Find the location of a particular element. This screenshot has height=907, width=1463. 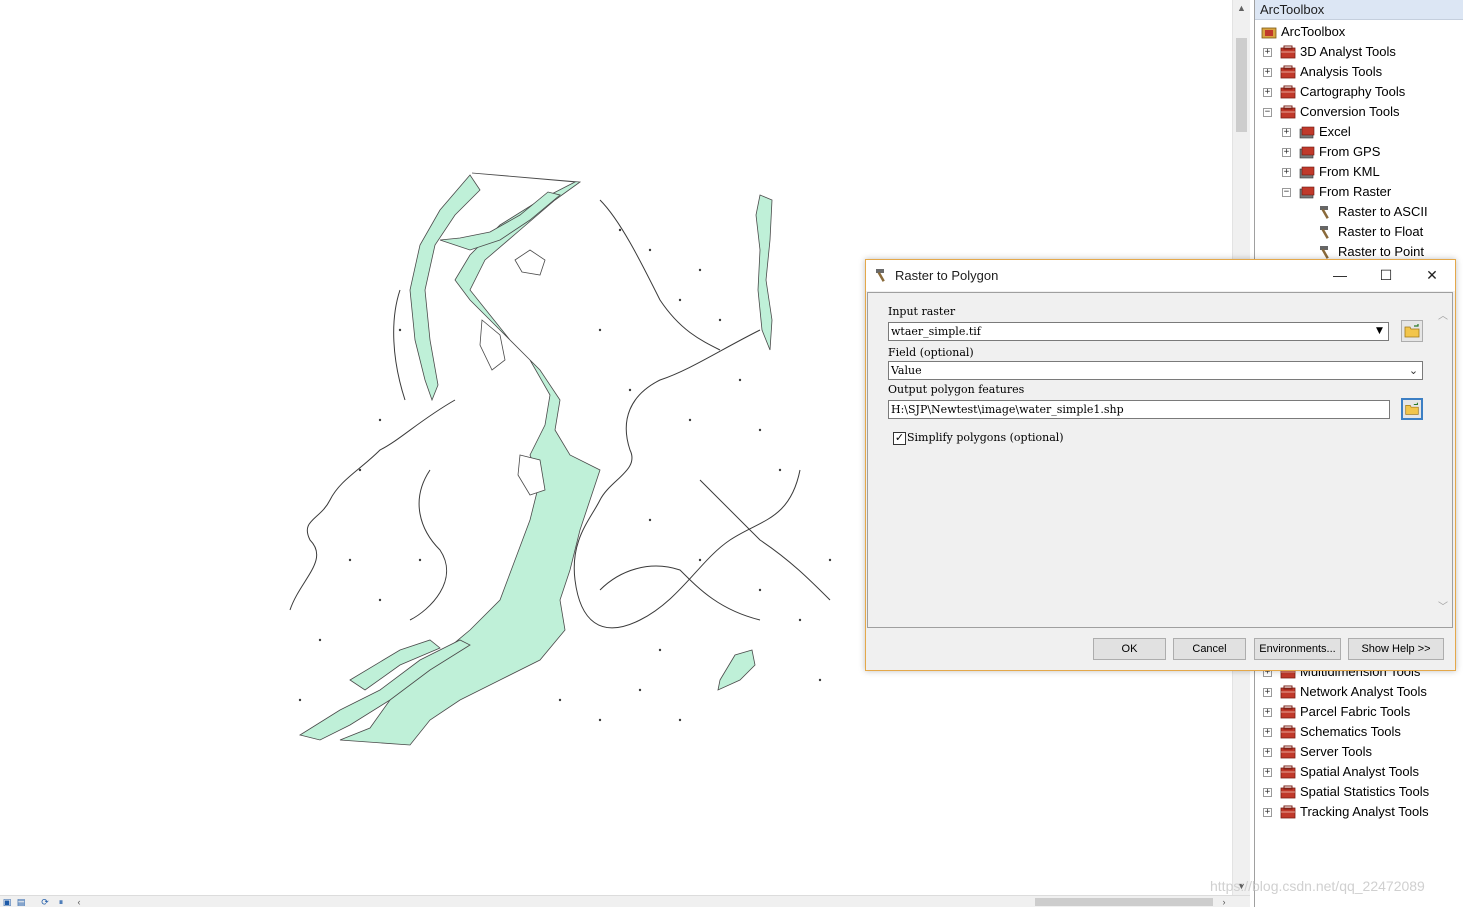

open-folder-icon is located at coordinates (1412, 331).